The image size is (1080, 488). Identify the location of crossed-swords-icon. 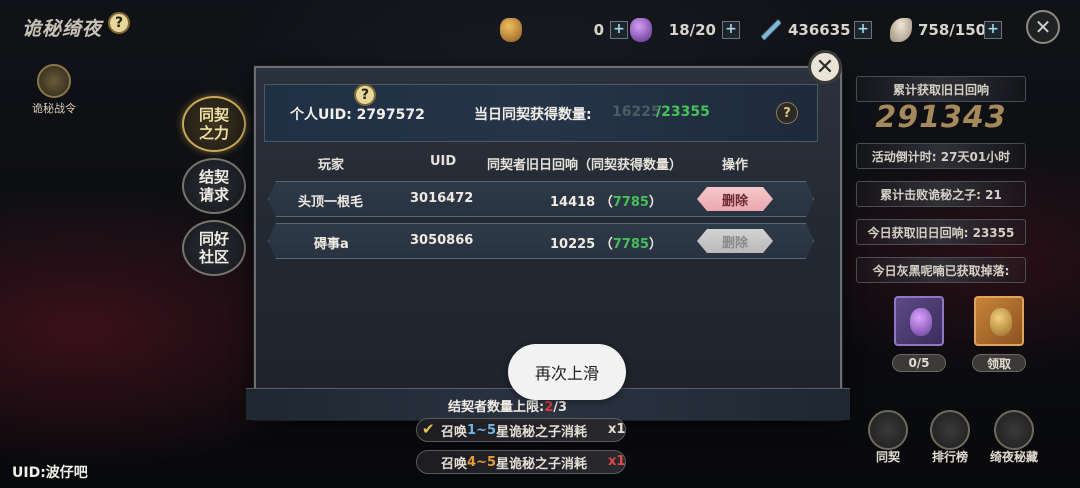
(771, 30).